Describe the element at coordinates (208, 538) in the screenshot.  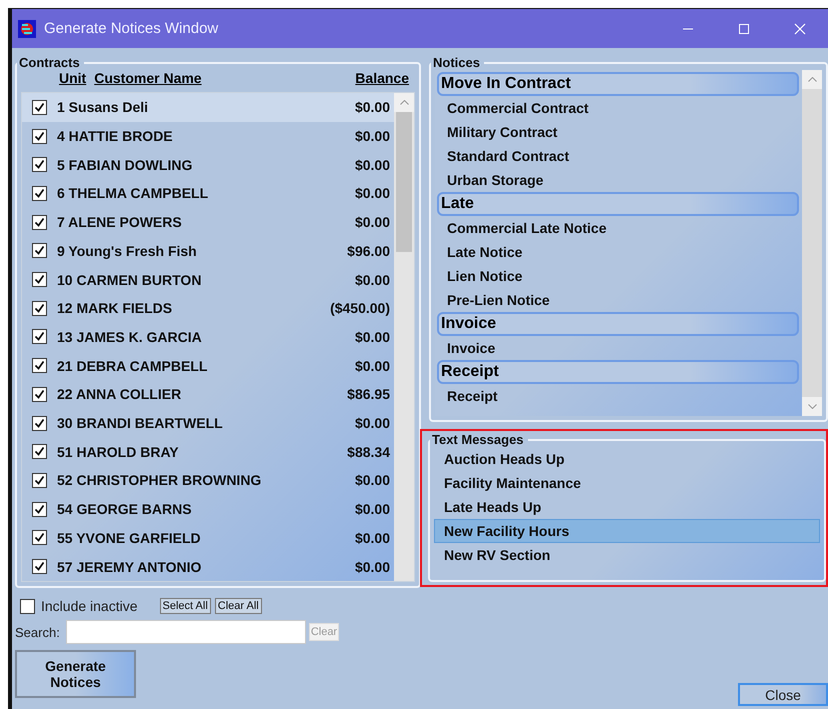
I see `contract-row: 55 YVONE GARFIELD $0.00` at that location.